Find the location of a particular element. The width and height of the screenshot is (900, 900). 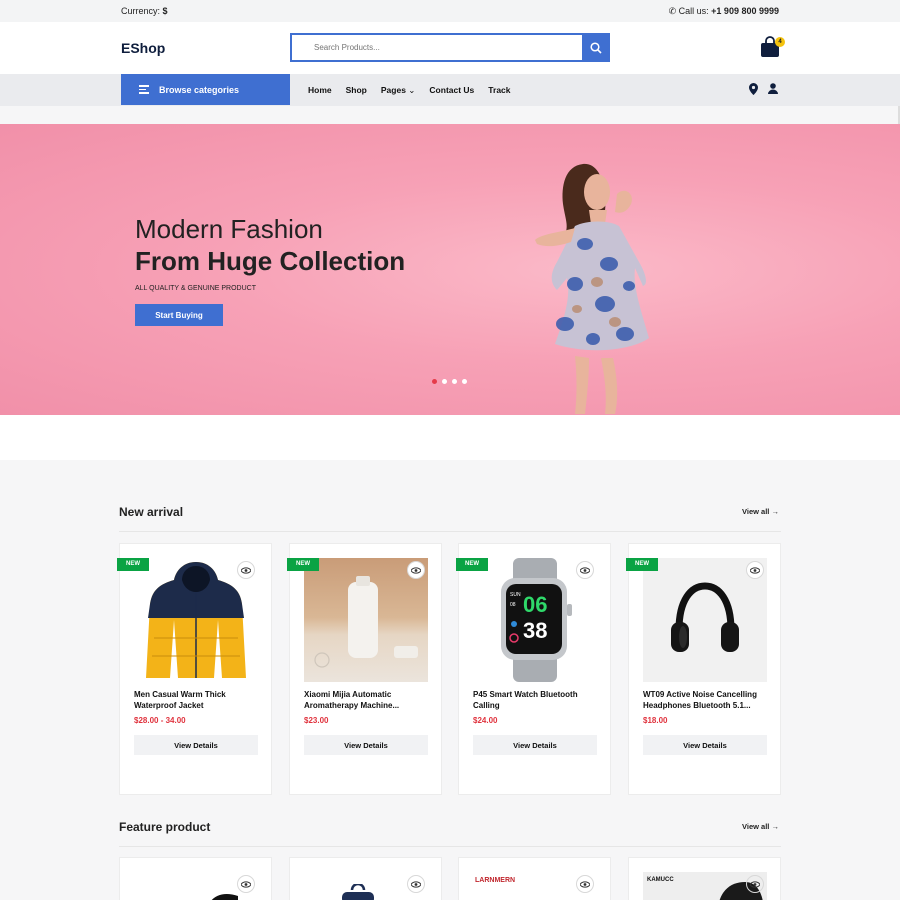

phone-icon: ✆ is located at coordinates (672, 11).